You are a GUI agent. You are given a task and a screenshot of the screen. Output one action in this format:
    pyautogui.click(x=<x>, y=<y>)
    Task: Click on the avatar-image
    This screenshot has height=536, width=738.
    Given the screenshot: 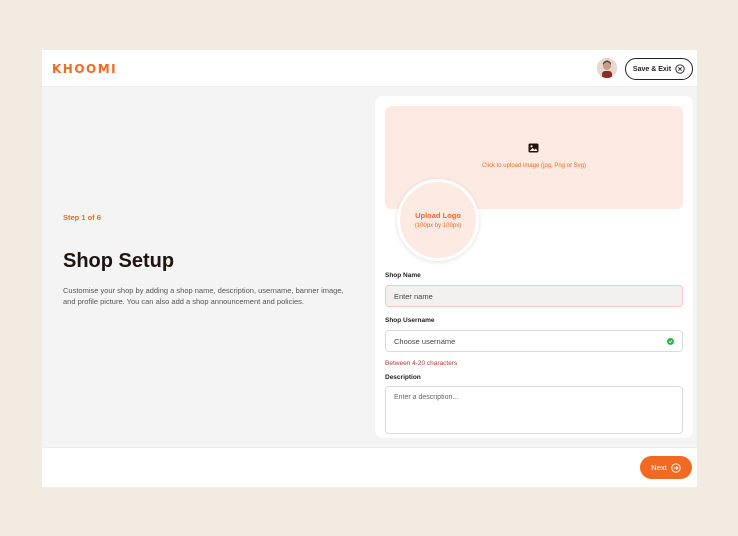 What is the action you would take?
    pyautogui.click(x=607, y=68)
    